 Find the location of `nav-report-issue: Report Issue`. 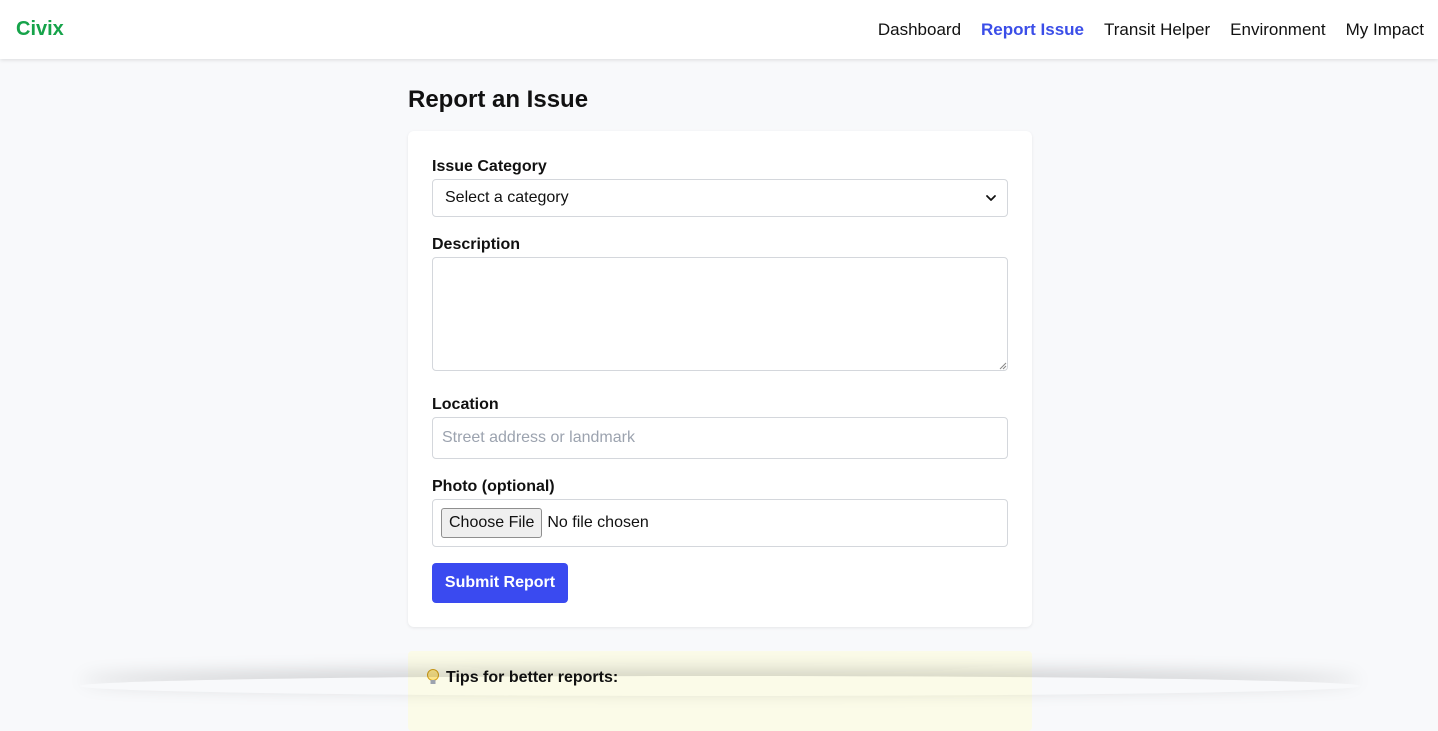

nav-report-issue: Report Issue is located at coordinates (1032, 30).